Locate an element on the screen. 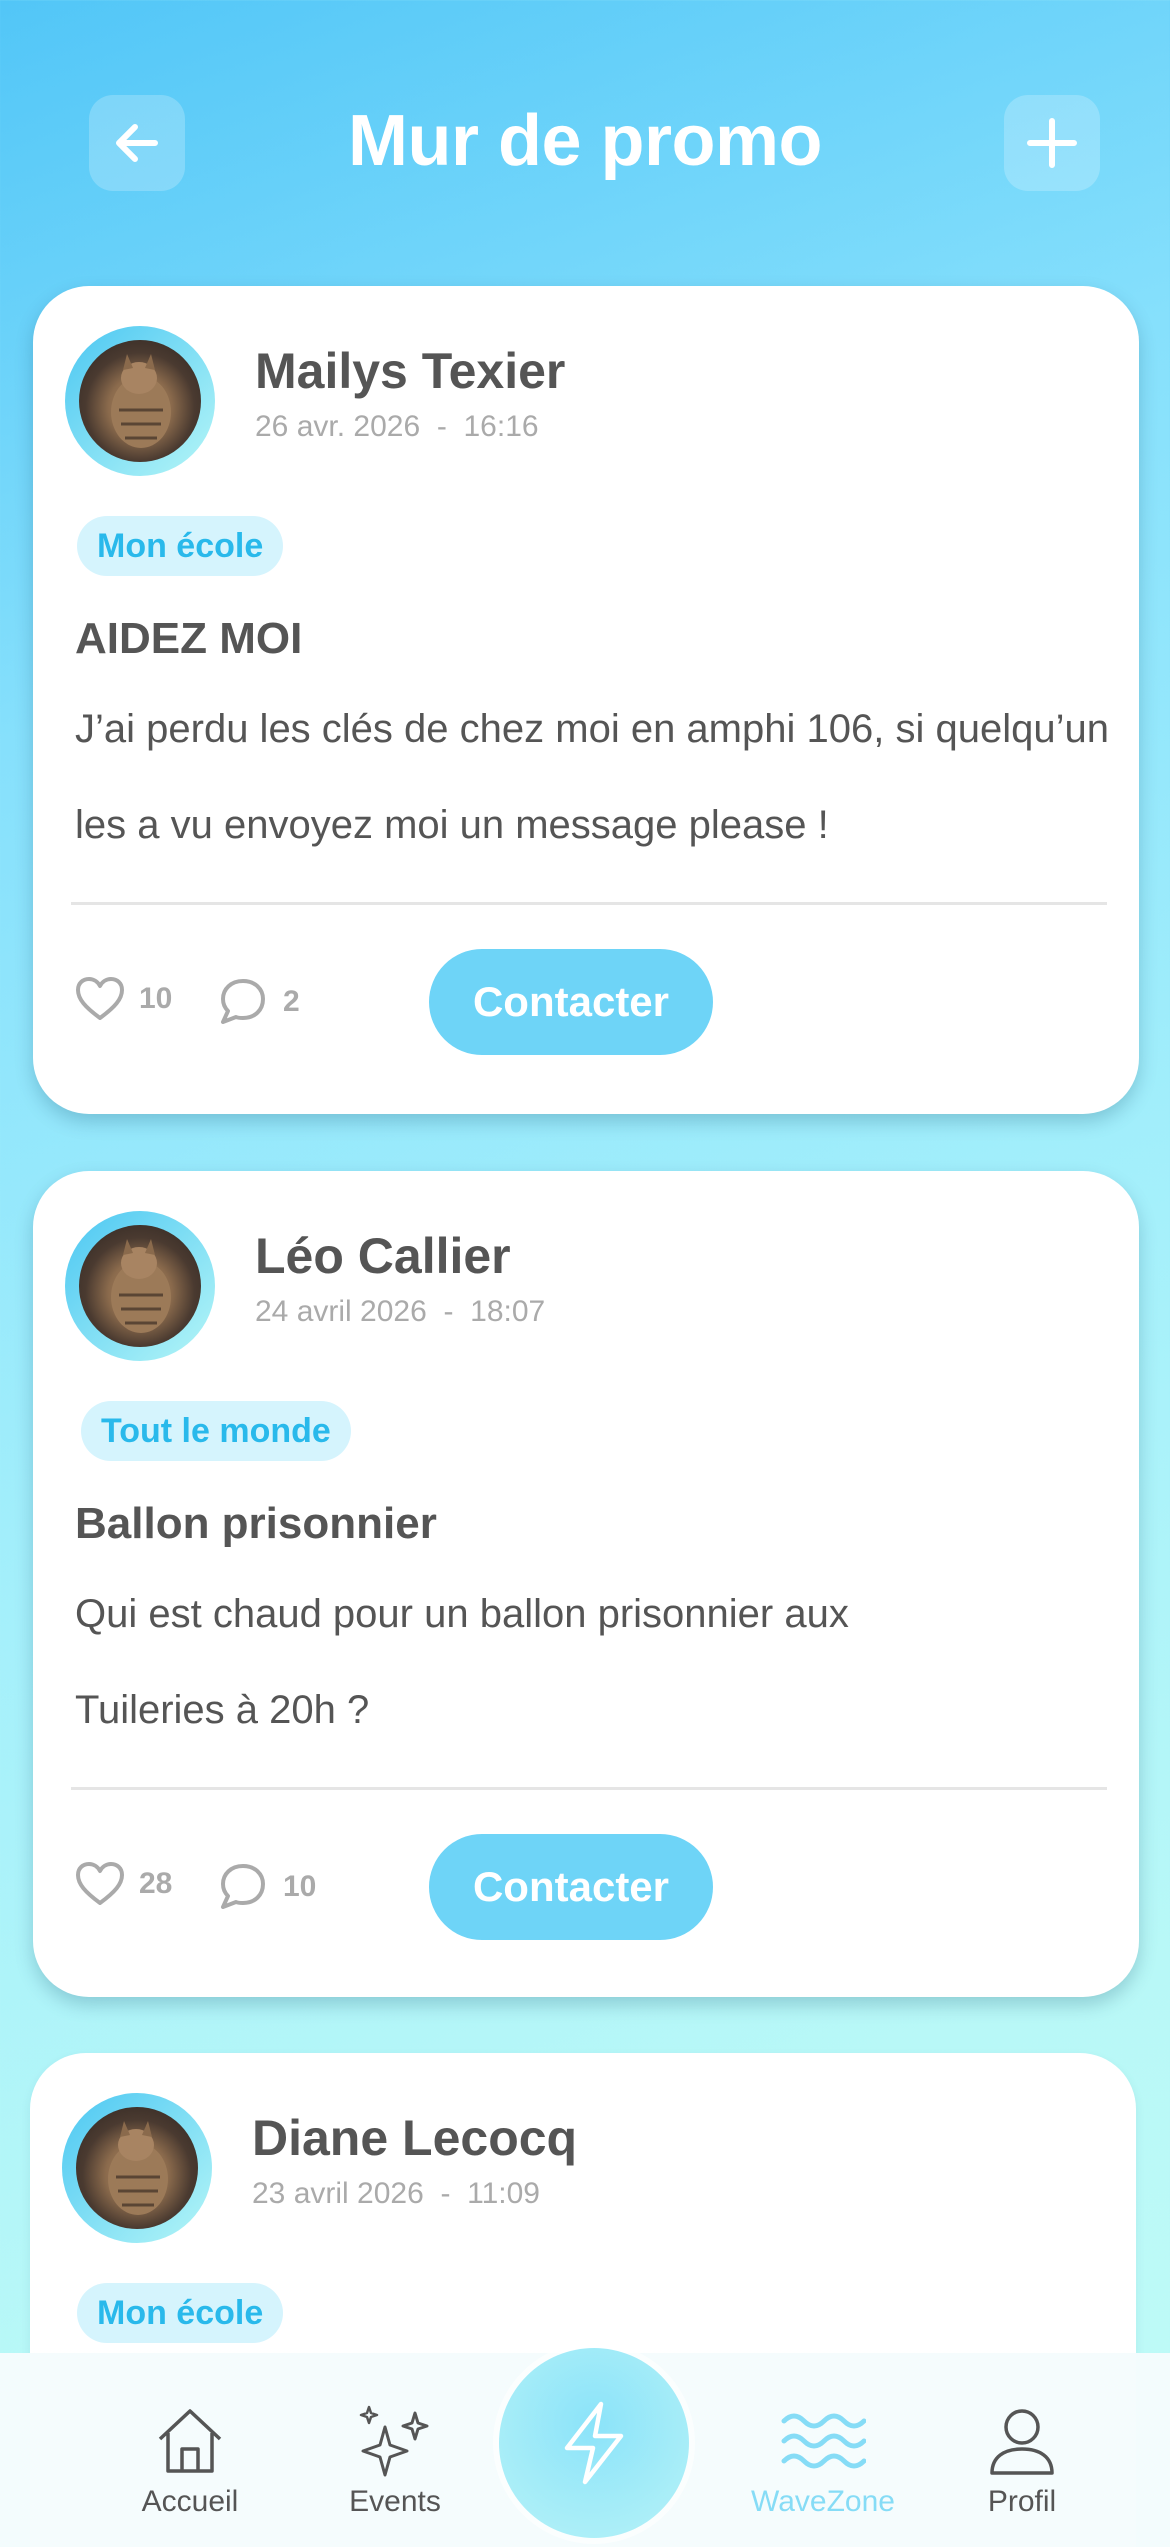 This screenshot has height=2547, width=1170. home-icon is located at coordinates (190, 2441).